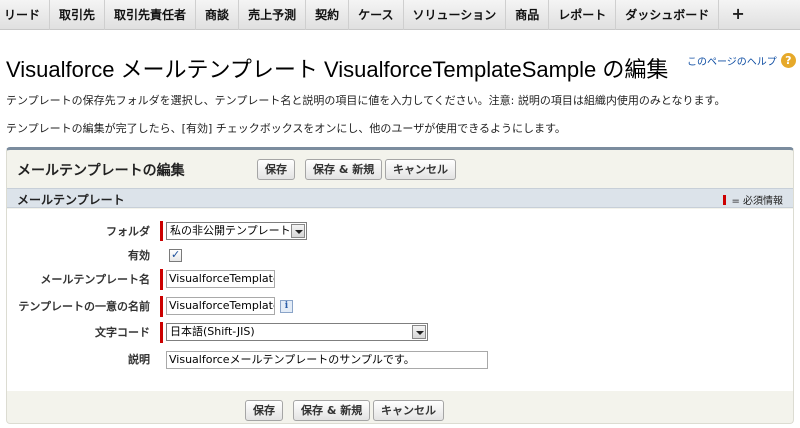 The width and height of the screenshot is (800, 428). I want to click on help-link: このページのヘルプ ?, so click(741, 60).